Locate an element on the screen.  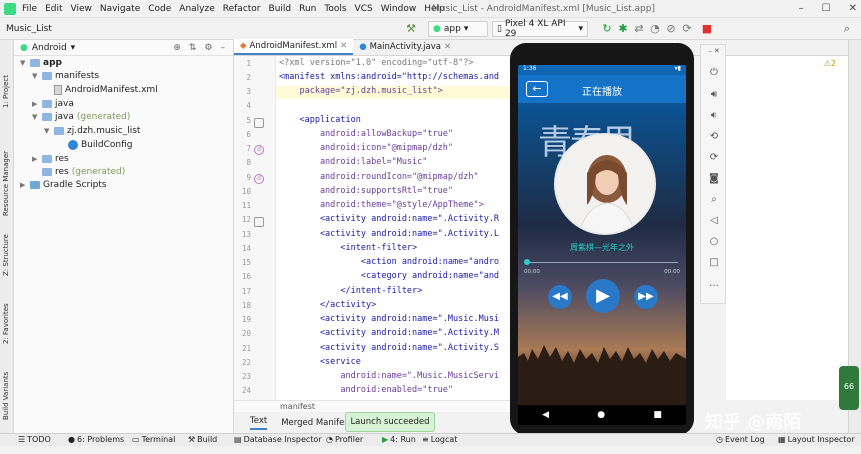
tree-item-java-generated: ▼ java (generated) is located at coordinates (81, 117).